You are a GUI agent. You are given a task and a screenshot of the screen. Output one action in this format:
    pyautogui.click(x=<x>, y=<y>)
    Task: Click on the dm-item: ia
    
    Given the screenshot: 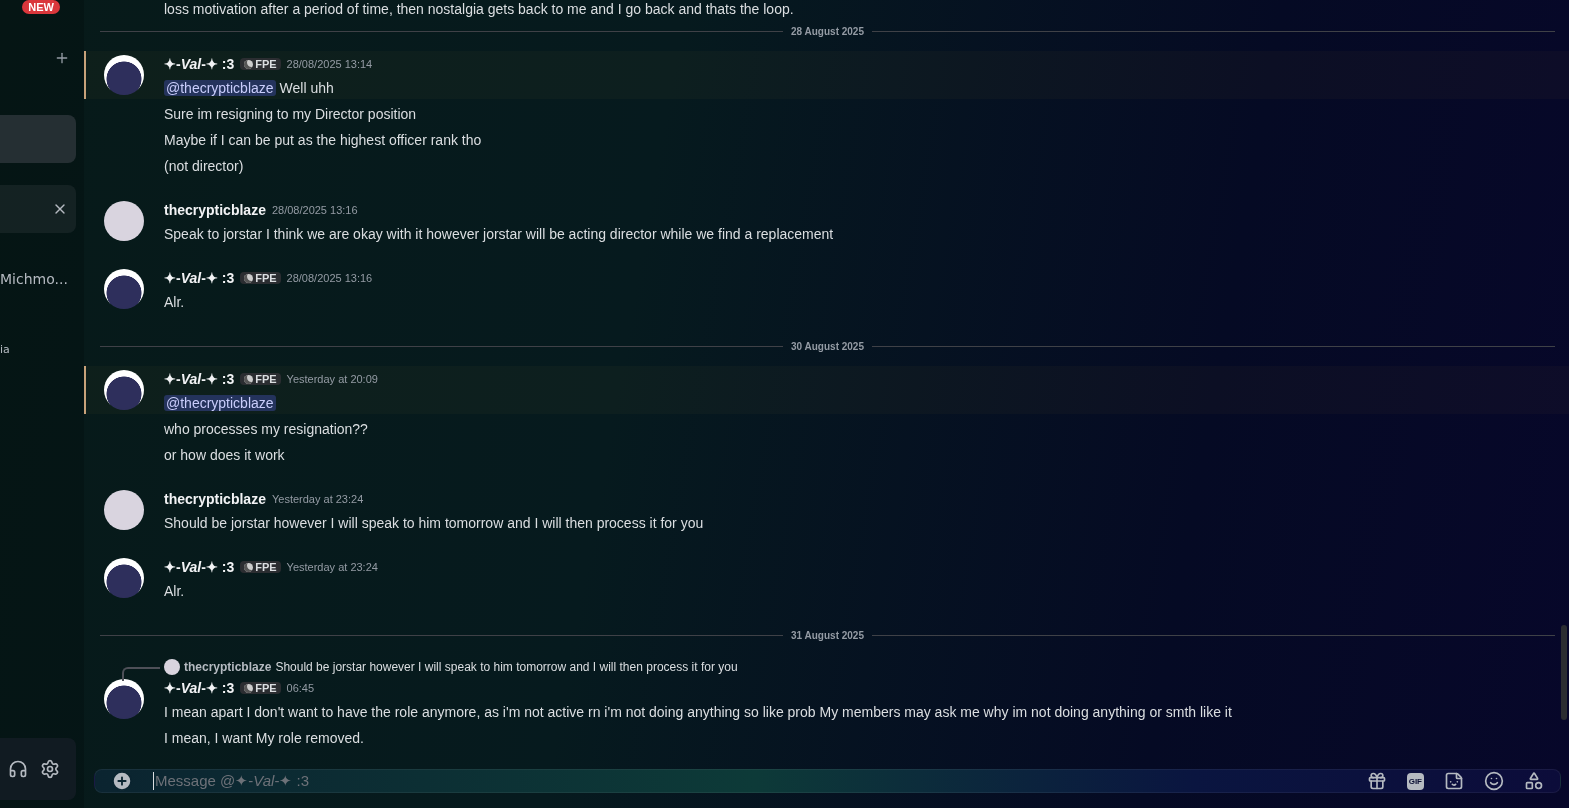 What is the action you would take?
    pyautogui.click(x=38, y=349)
    